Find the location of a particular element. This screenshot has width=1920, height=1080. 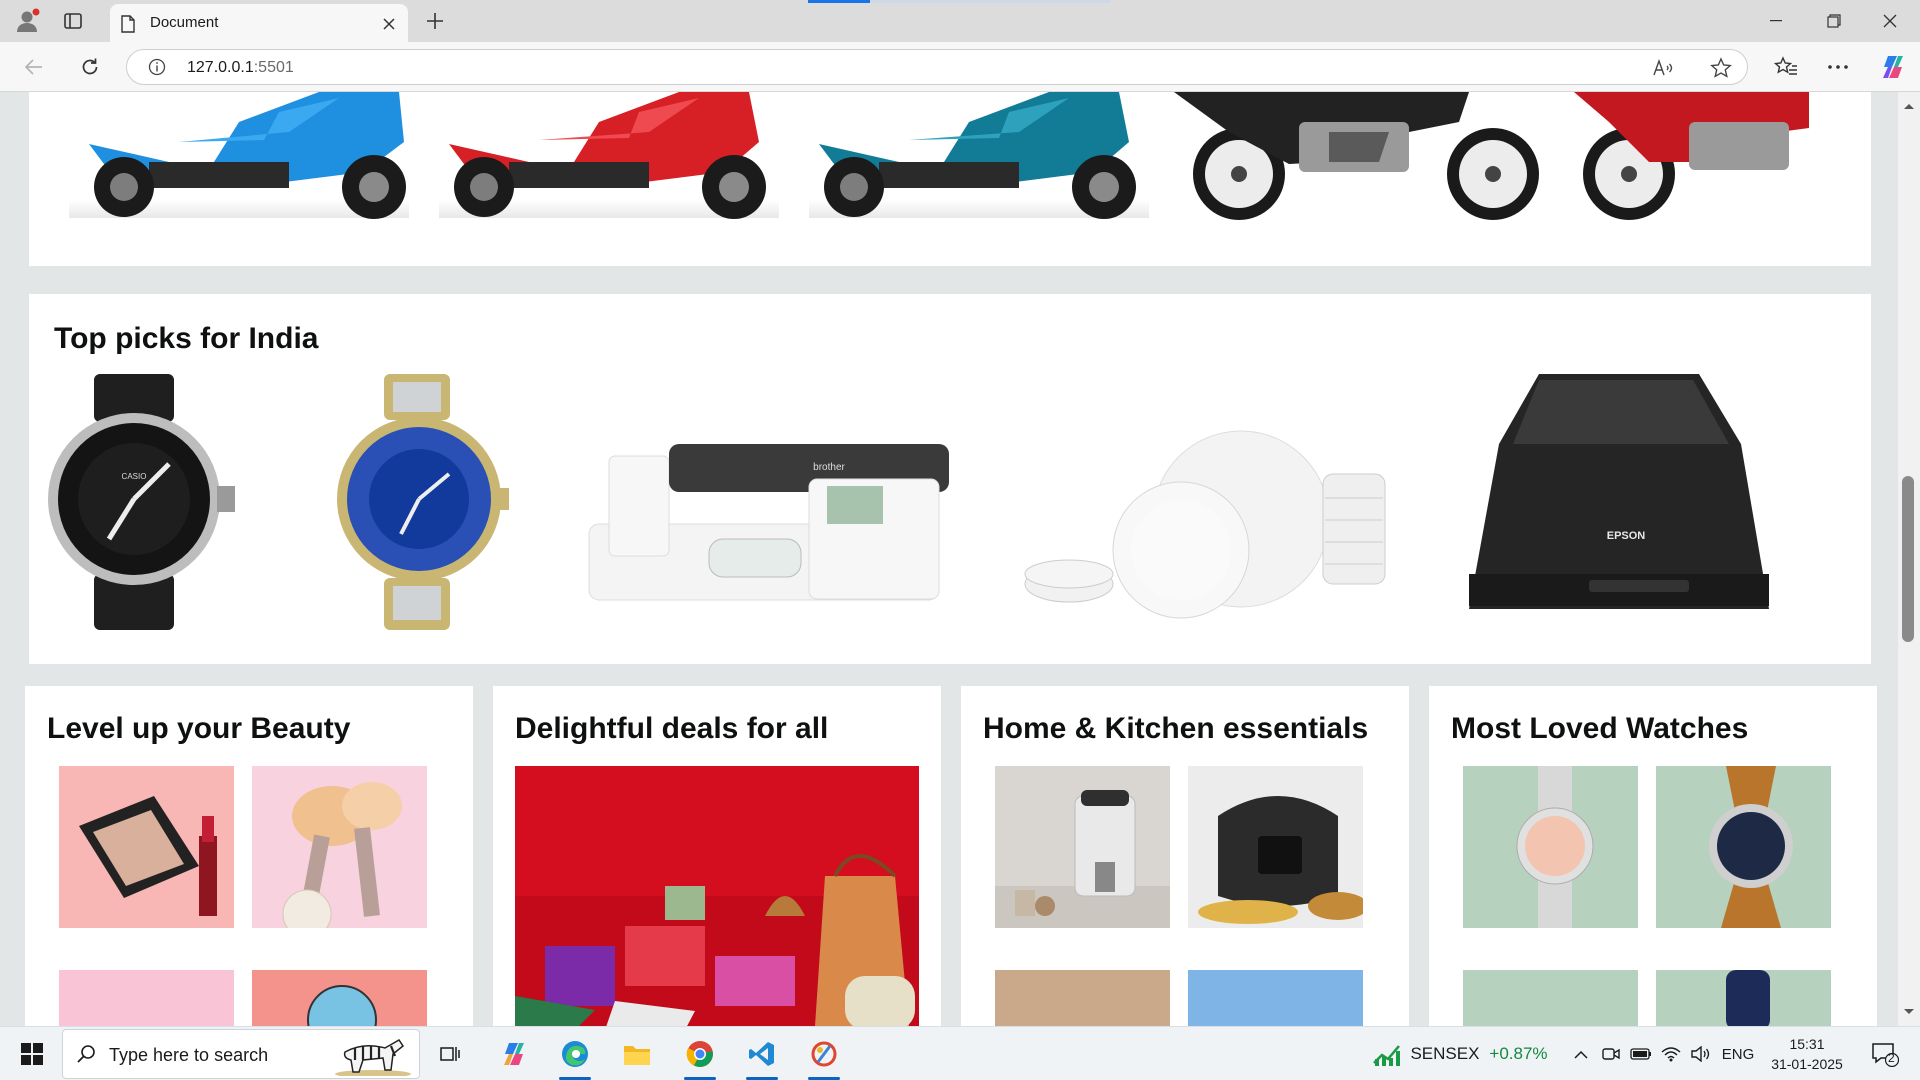

favorites-icon is located at coordinates (1786, 67).